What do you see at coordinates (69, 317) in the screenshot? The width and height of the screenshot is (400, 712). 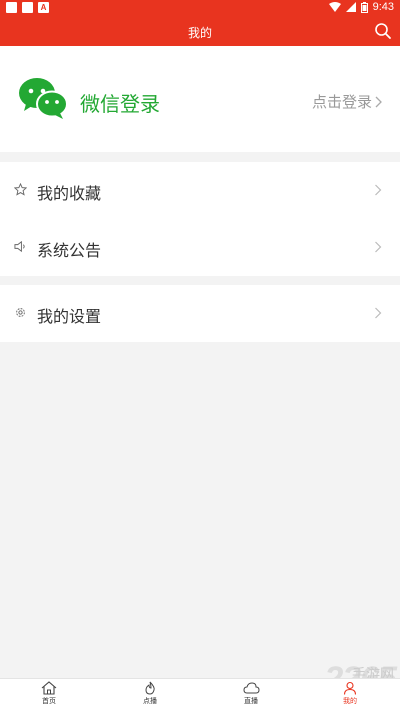 I see `menu-item-label: 我的设置` at bounding box center [69, 317].